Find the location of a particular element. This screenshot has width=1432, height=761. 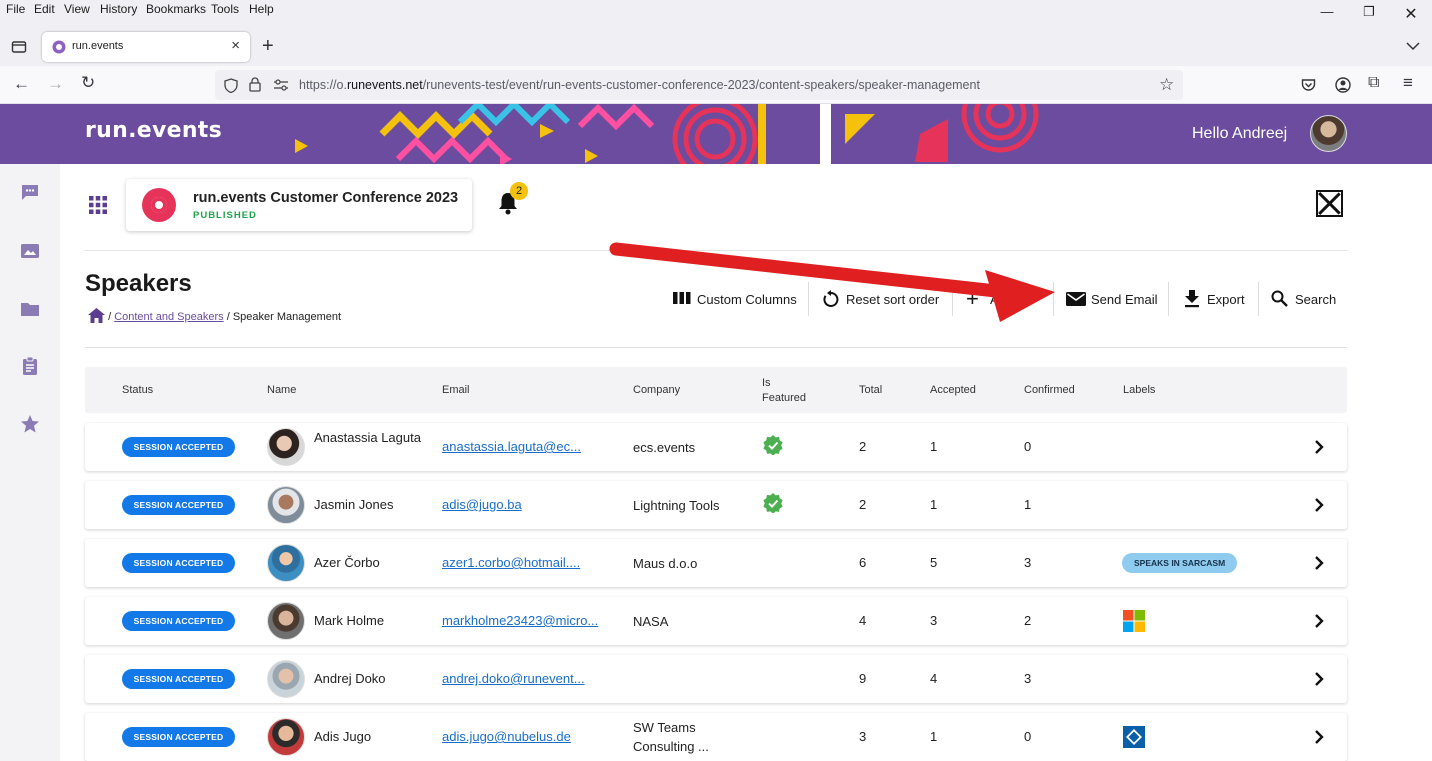

header-status: Status is located at coordinates (137, 390).